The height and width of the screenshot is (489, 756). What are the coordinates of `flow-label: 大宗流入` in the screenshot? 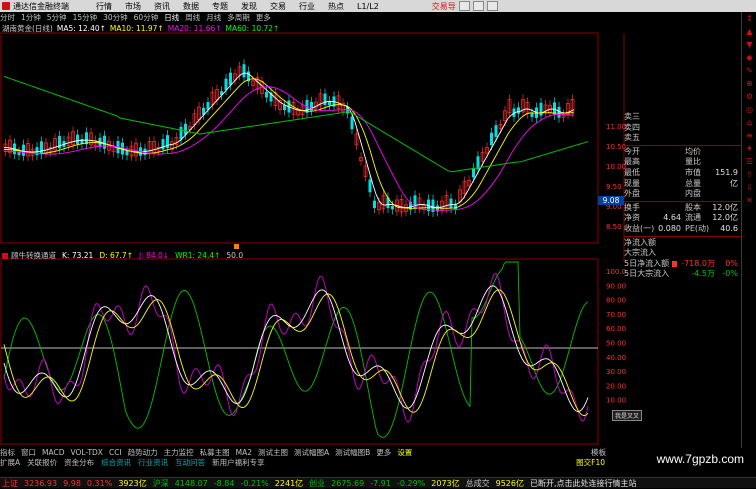 It's located at (640, 253).